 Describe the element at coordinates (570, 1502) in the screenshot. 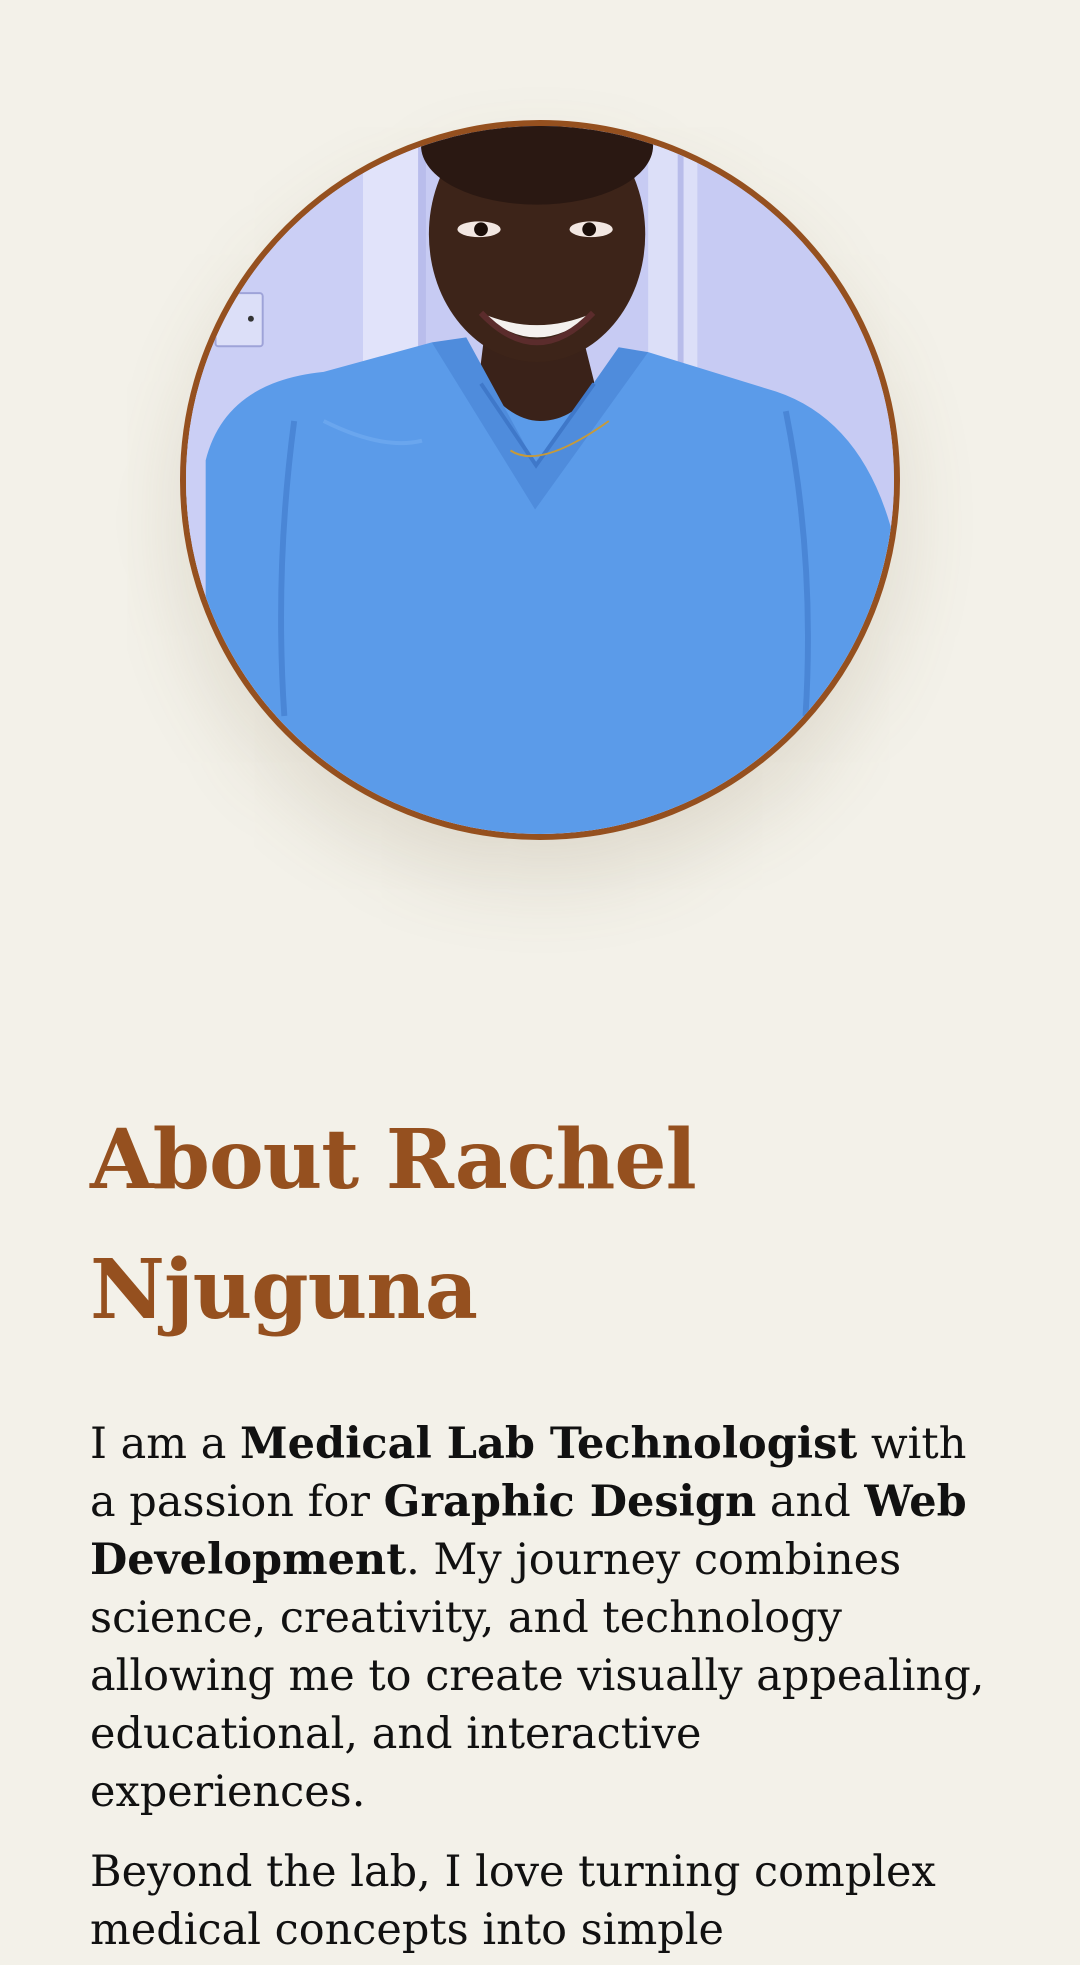

I see `intro-bold-graphic-design: Graphic Design` at that location.